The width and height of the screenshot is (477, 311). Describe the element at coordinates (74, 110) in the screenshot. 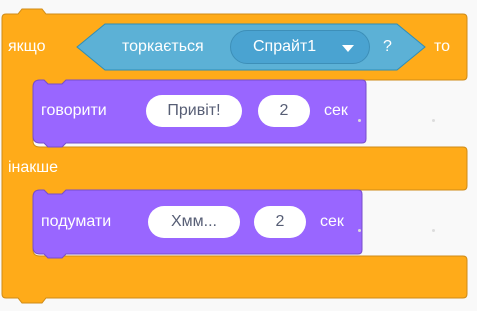

I see `say-label: говорити` at that location.